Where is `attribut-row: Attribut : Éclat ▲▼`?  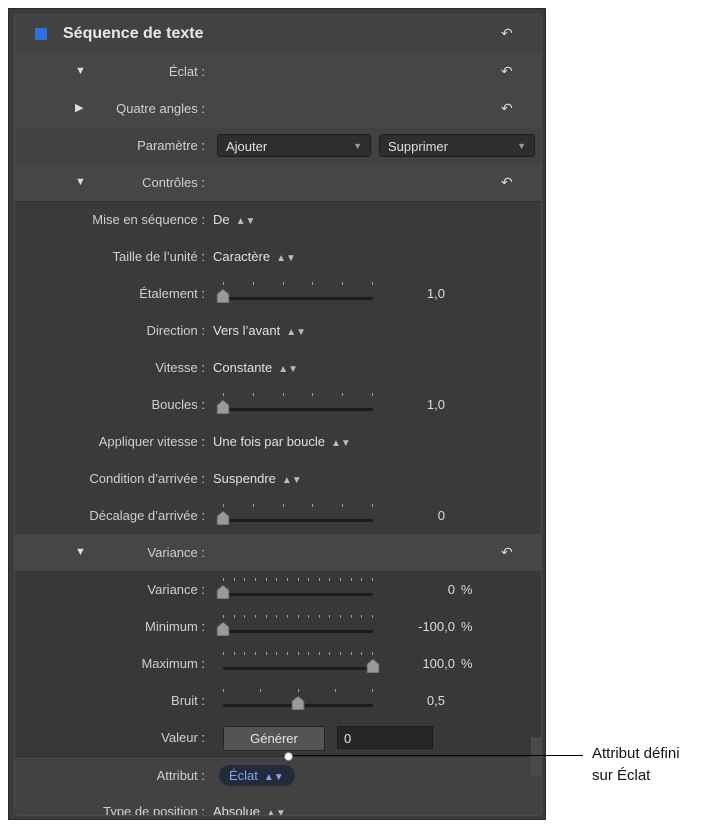
attribut-row: Attribut : Éclat ▲▼ is located at coordinates (278, 775).